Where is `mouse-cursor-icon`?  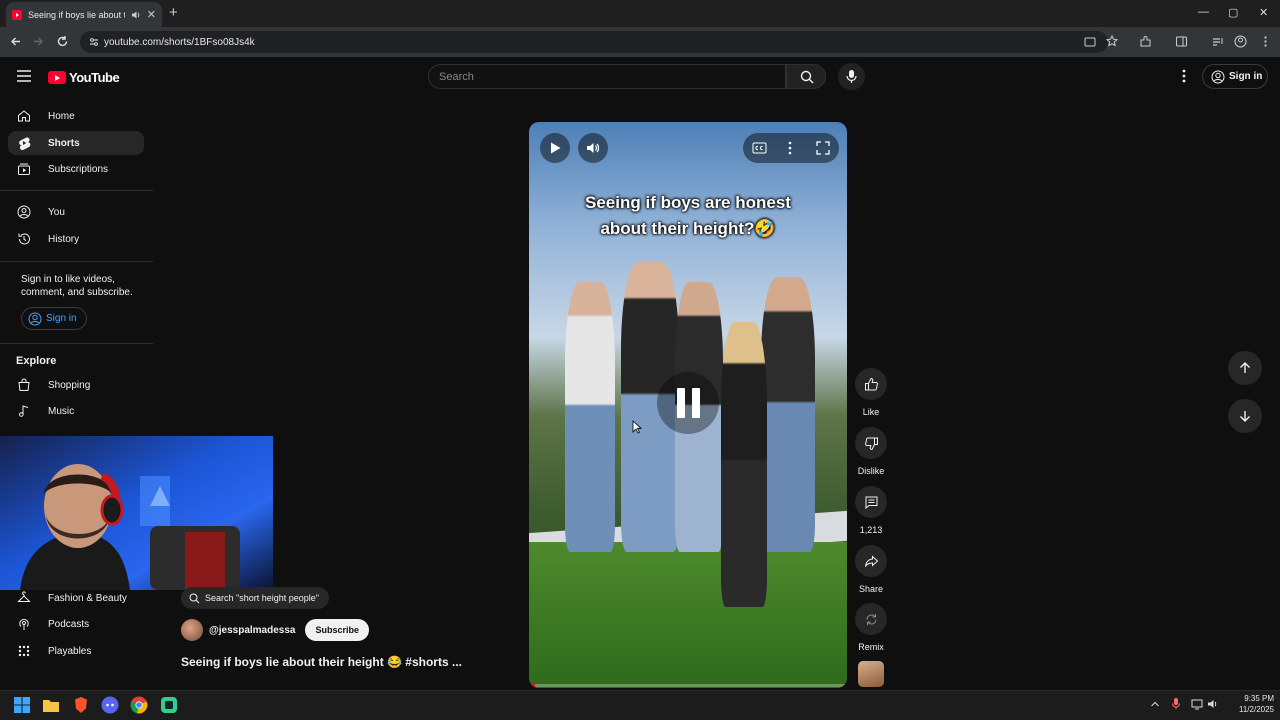 mouse-cursor-icon is located at coordinates (637, 427).